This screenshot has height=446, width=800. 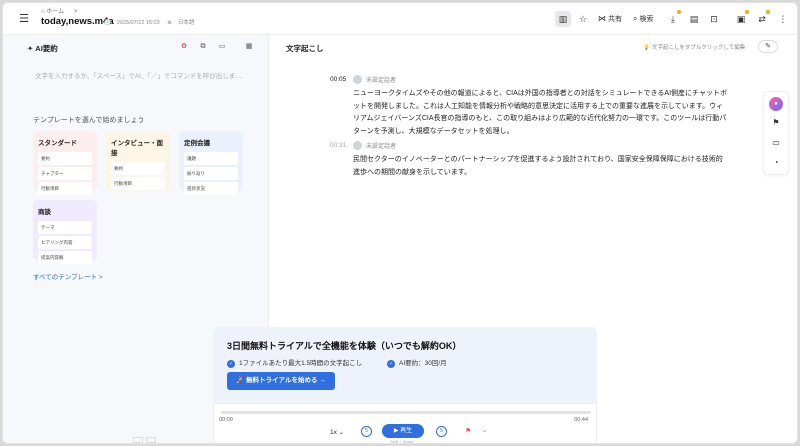 I want to click on template-card-title: 定例会議, so click(x=197, y=143).